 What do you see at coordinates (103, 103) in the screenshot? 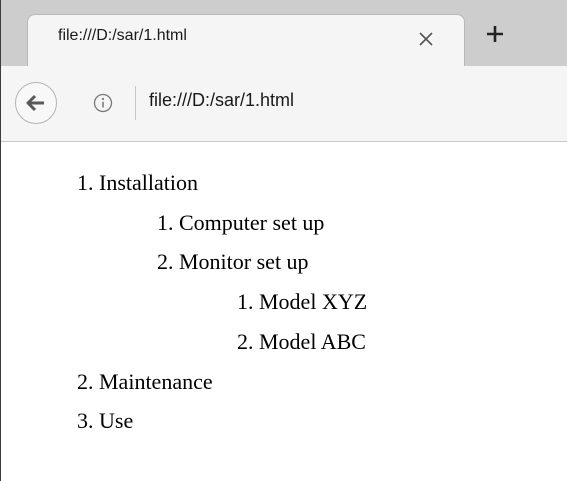
I see `info-icon` at bounding box center [103, 103].